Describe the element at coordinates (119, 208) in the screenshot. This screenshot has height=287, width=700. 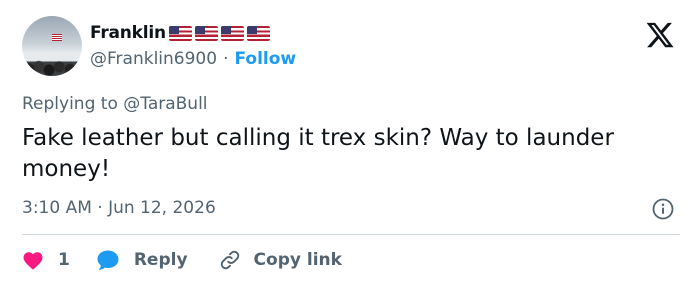
I see `tweet-timestamp: 3:10 AM · Jun 12, 2026` at that location.